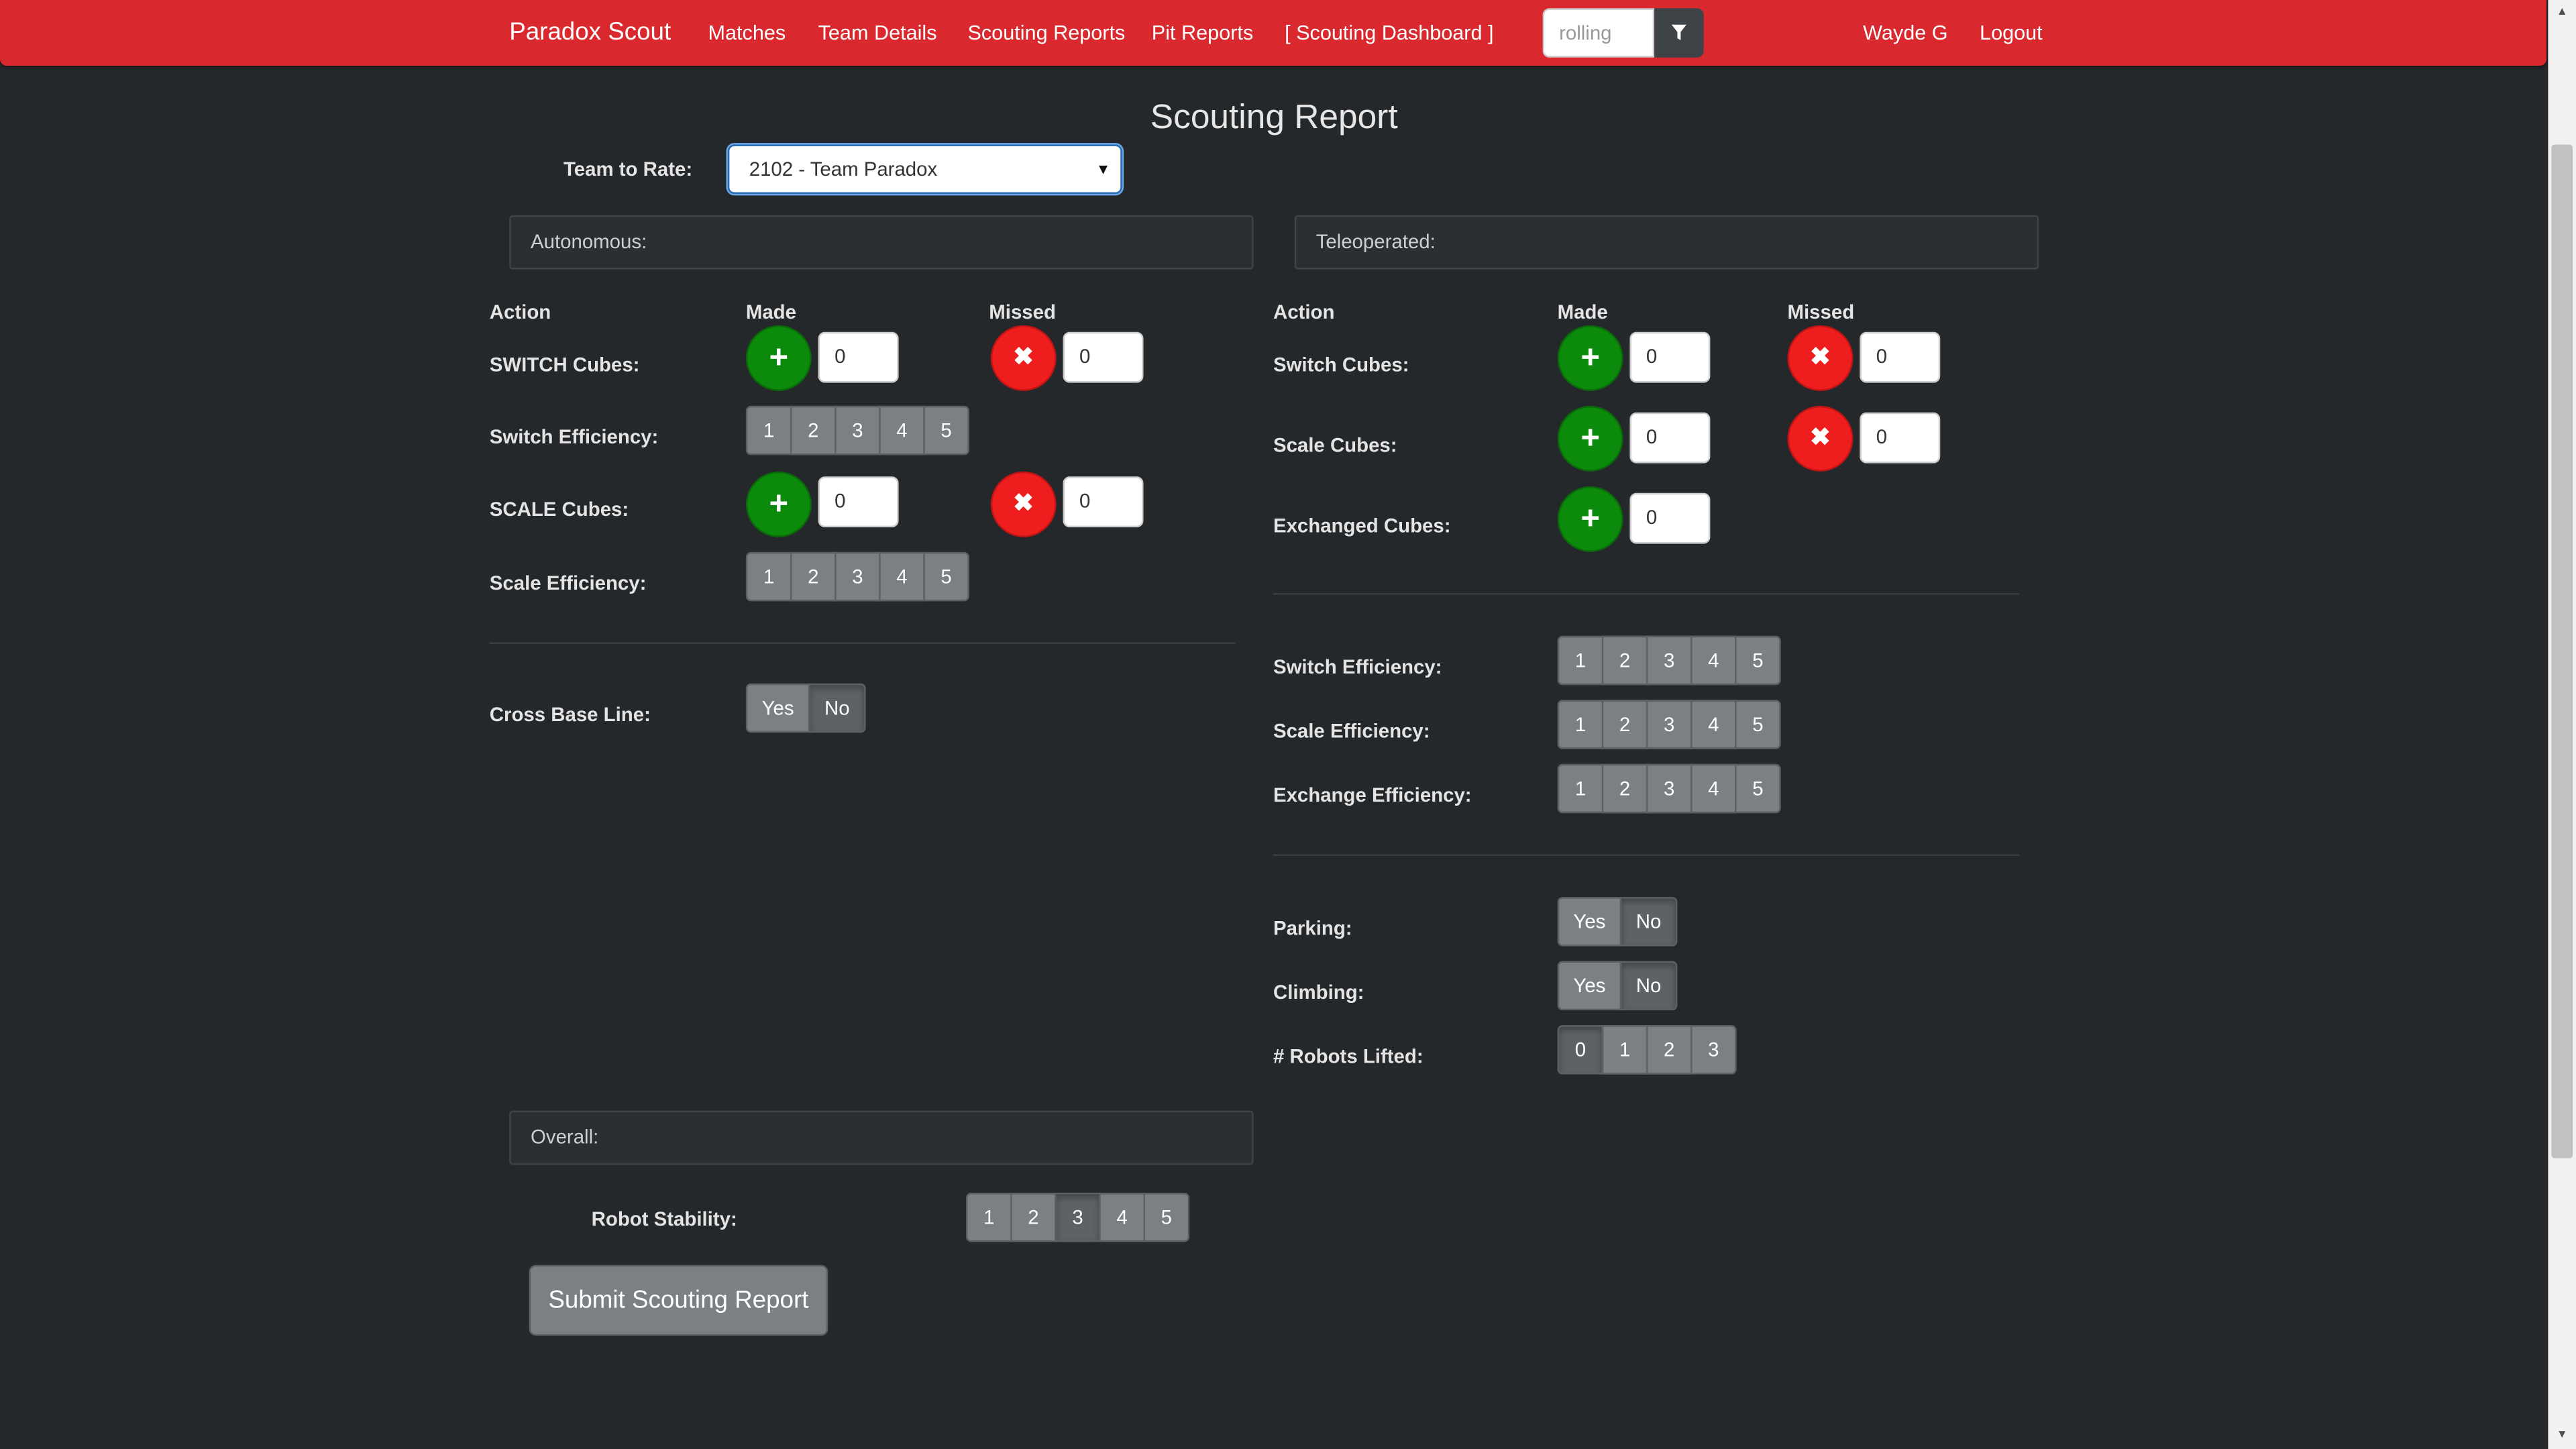  Describe the element at coordinates (778, 504) in the screenshot. I see `auto-scale-made-plus-button: +` at that location.